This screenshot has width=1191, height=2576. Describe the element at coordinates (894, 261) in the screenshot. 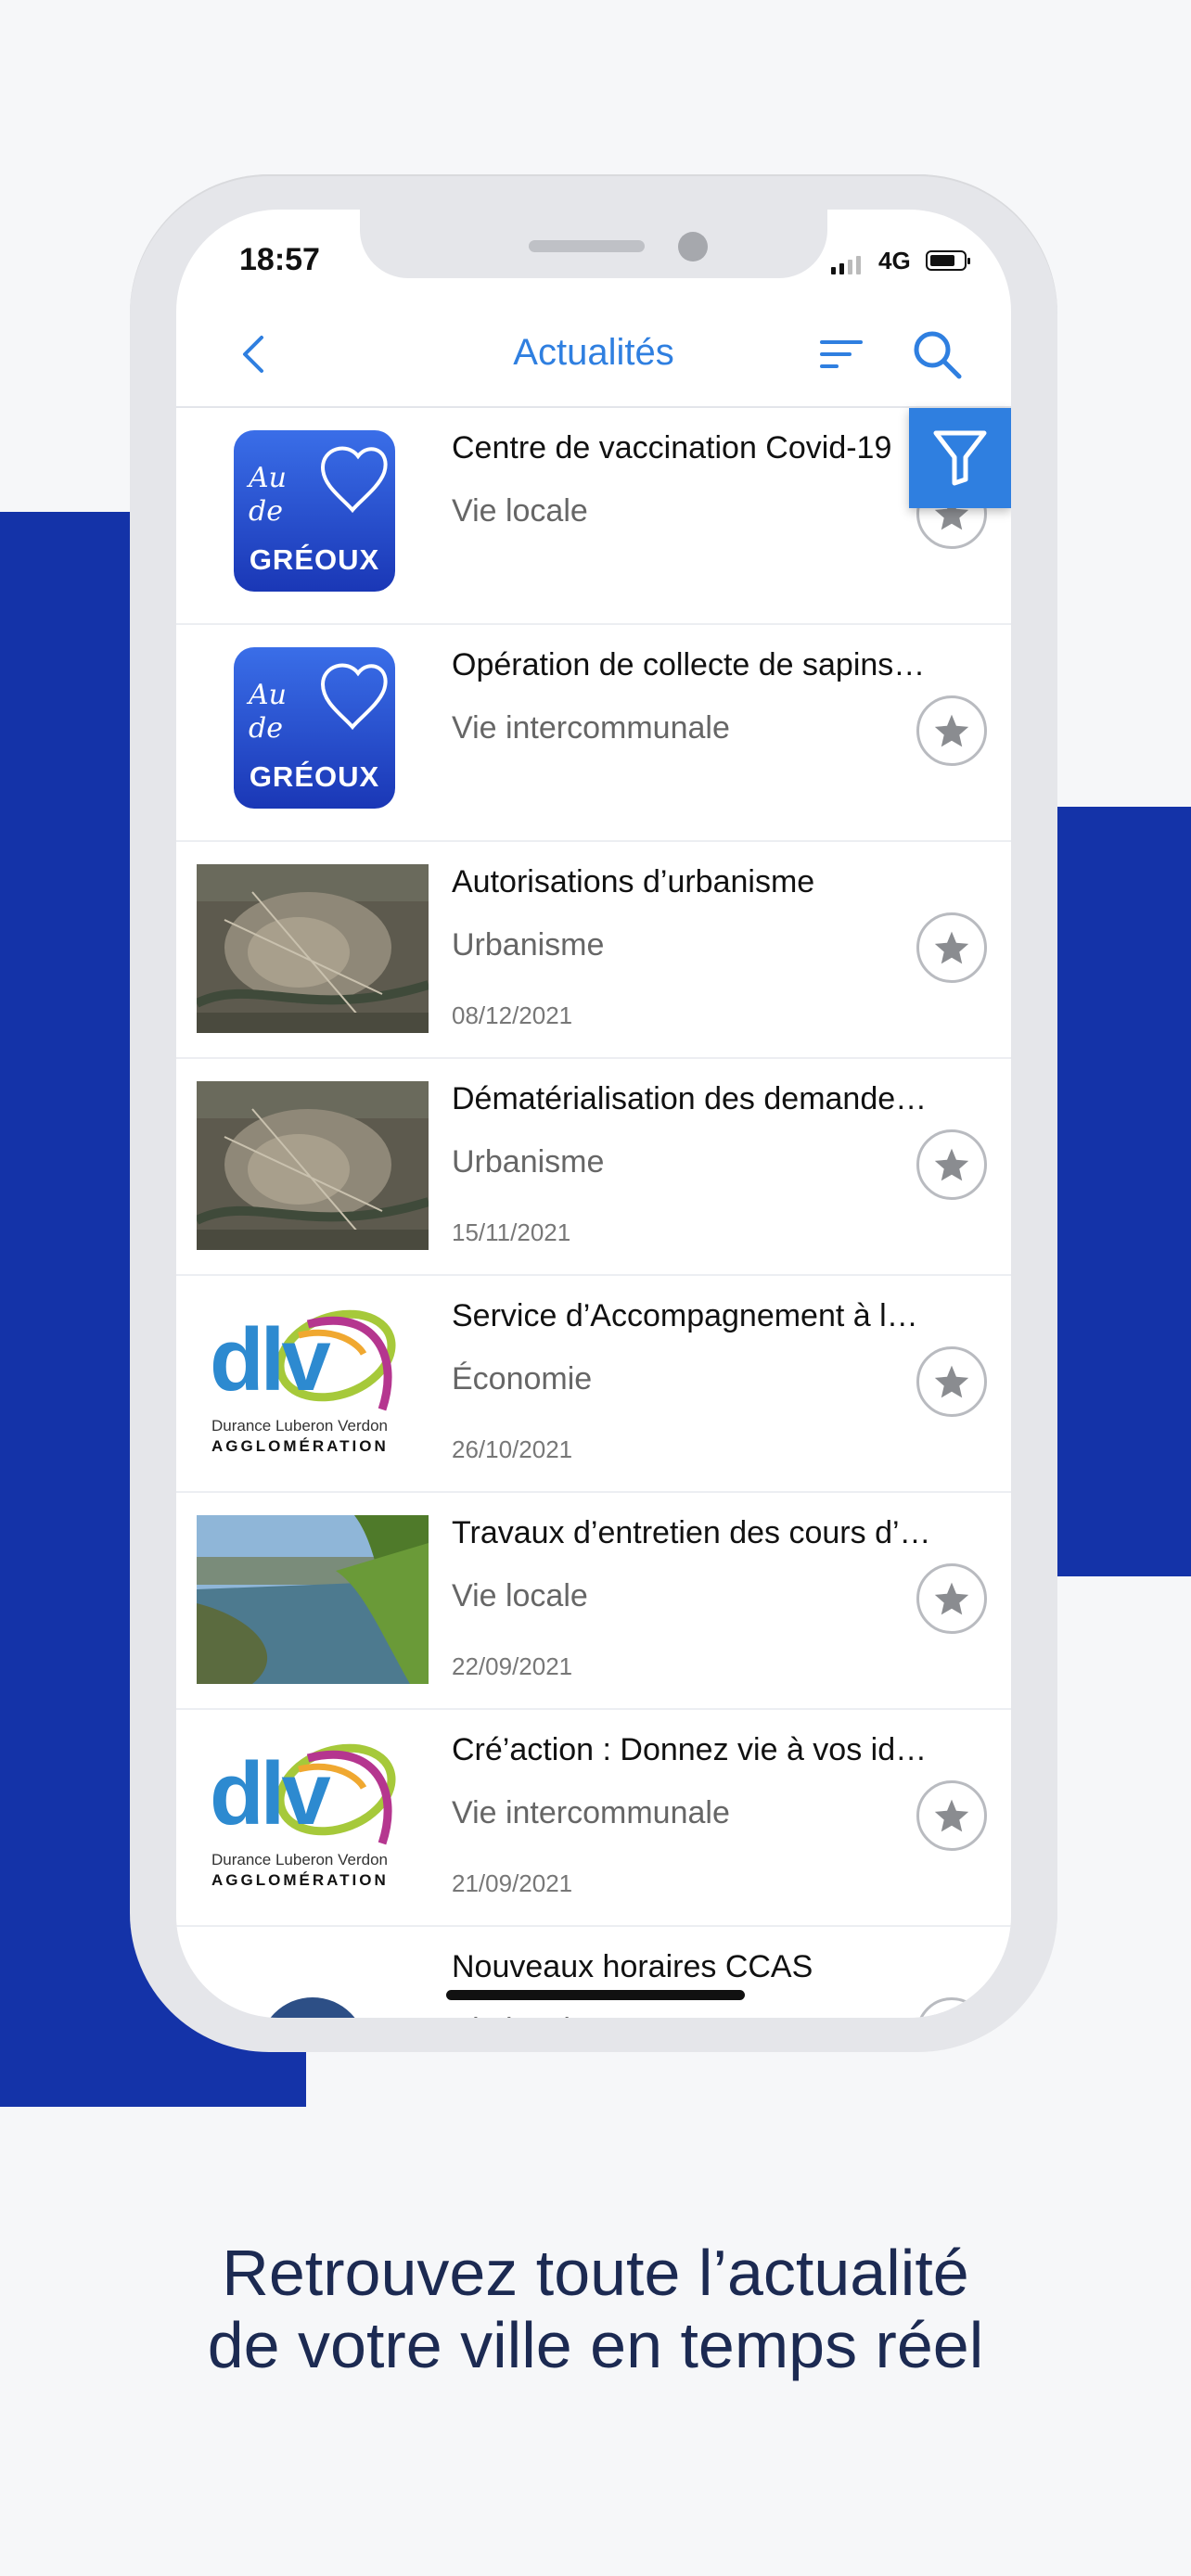

I see `network-type: 4G` at that location.